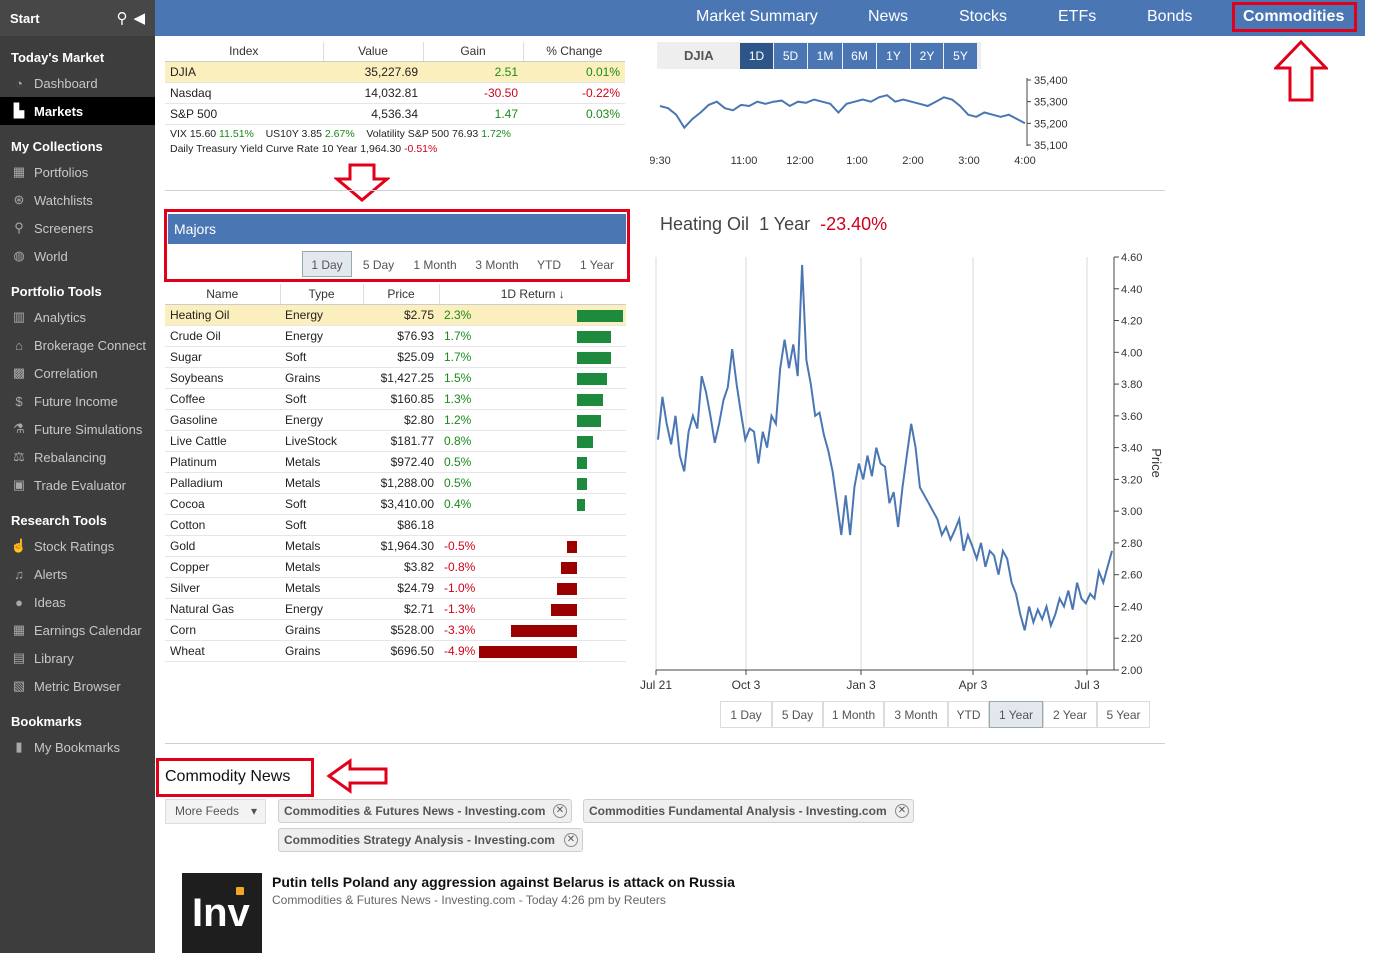 Image resolution: width=1373 pixels, height=953 pixels. Describe the element at coordinates (222, 357) in the screenshot. I see `commodity-name: Sugar` at that location.